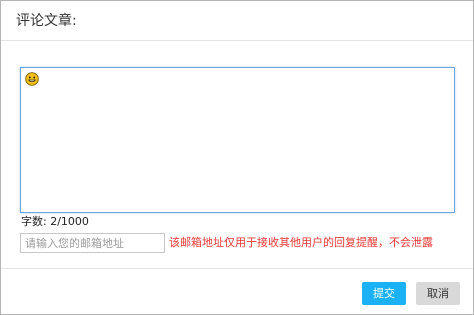 This screenshot has height=315, width=474. Describe the element at coordinates (237, 21) in the screenshot. I see `dialog-header: 评论文章:` at that location.